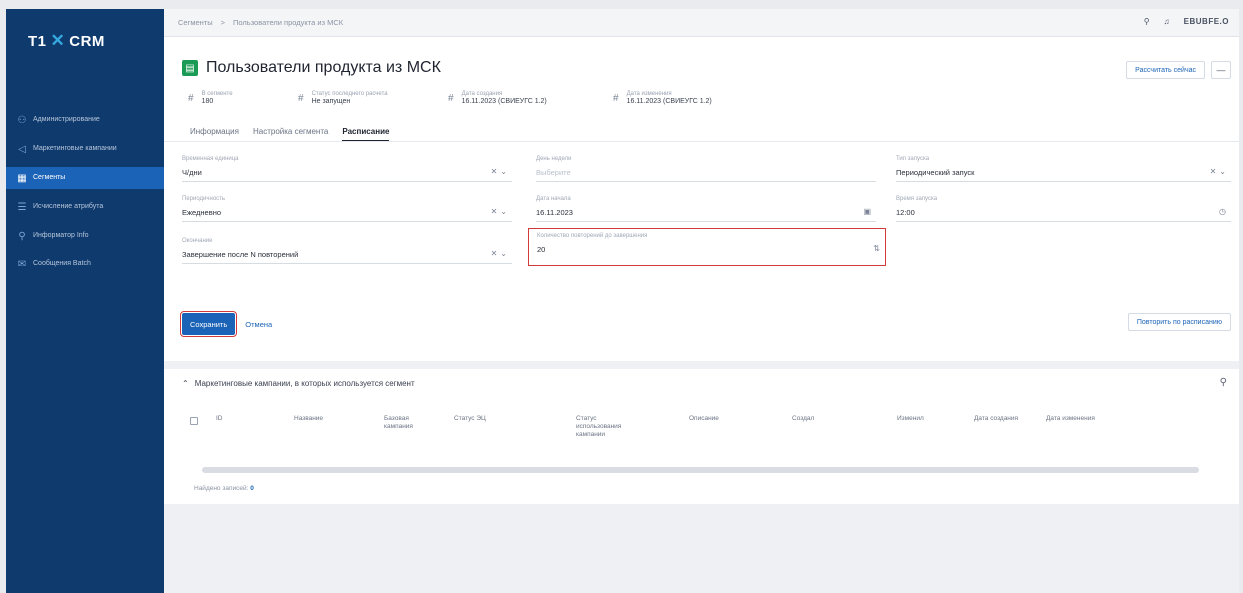  I want to click on field-label: Окончание, so click(197, 241).